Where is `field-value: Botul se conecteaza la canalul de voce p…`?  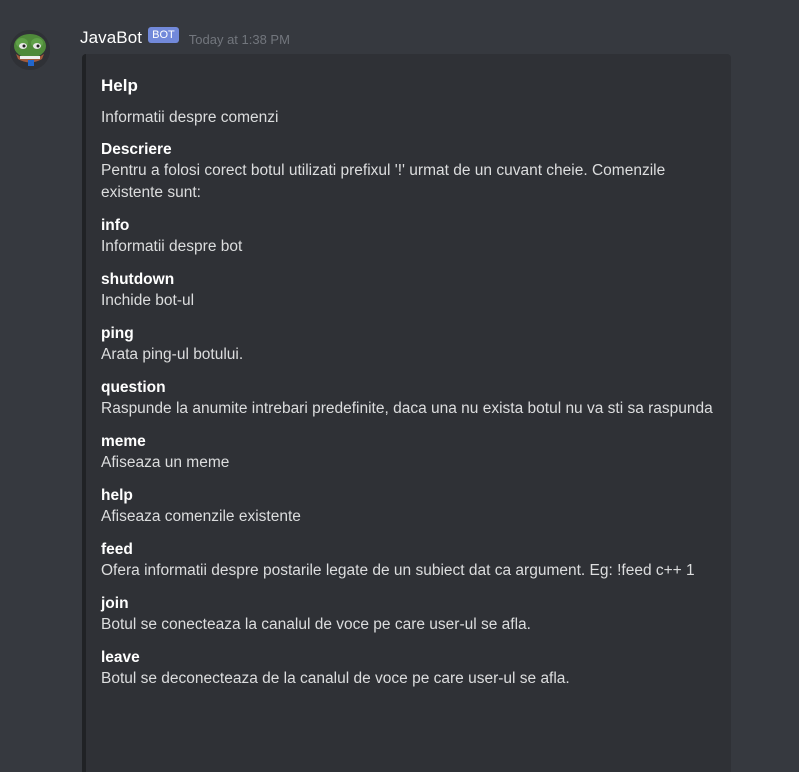 field-value: Botul se conecteaza la canalul de voce p… is located at coordinates (316, 624).